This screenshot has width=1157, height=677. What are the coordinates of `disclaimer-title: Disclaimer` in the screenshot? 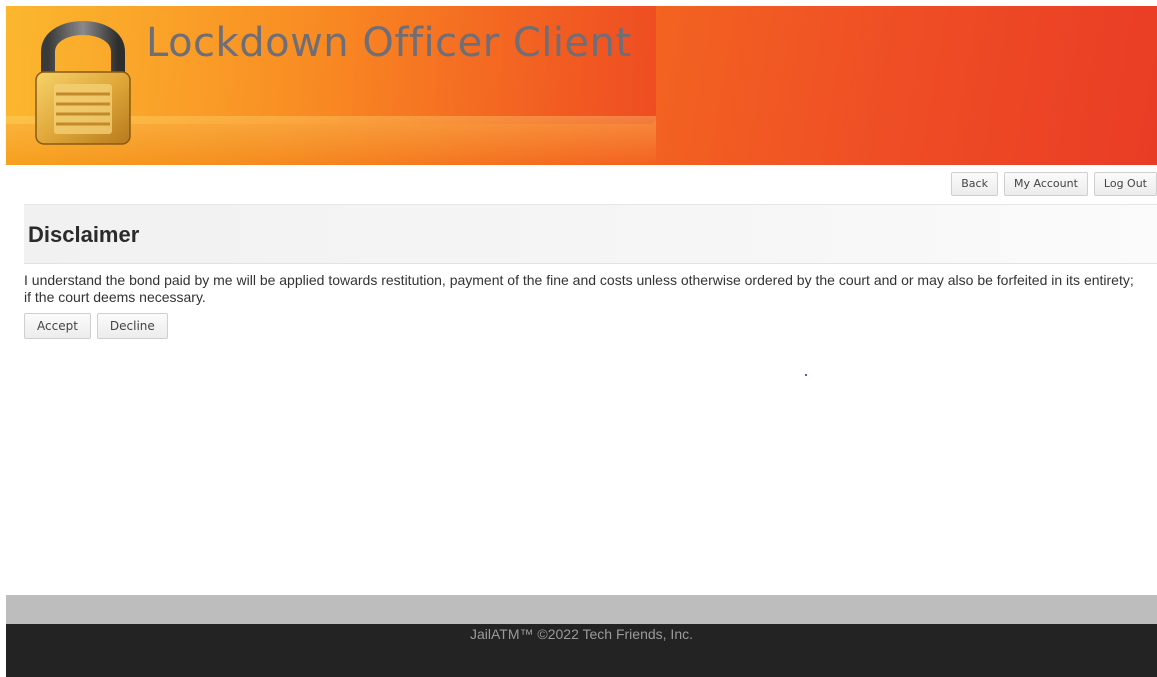 It's located at (84, 234).